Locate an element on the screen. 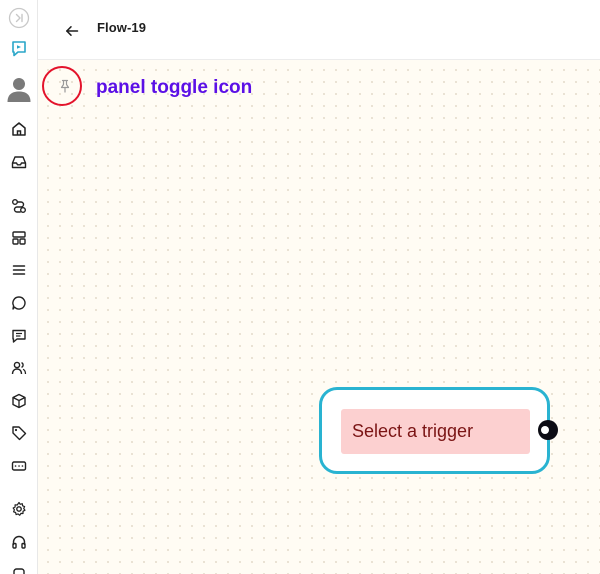  box-icon is located at coordinates (18, 401).